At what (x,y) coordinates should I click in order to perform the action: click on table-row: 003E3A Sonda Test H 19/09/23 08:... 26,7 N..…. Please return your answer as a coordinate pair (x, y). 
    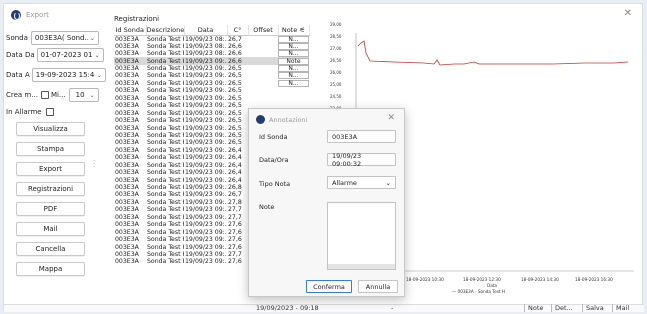
    Looking at the image, I should click on (211, 39).